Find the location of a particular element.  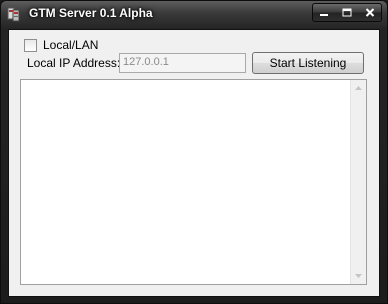

scroll-down-button is located at coordinates (358, 276).